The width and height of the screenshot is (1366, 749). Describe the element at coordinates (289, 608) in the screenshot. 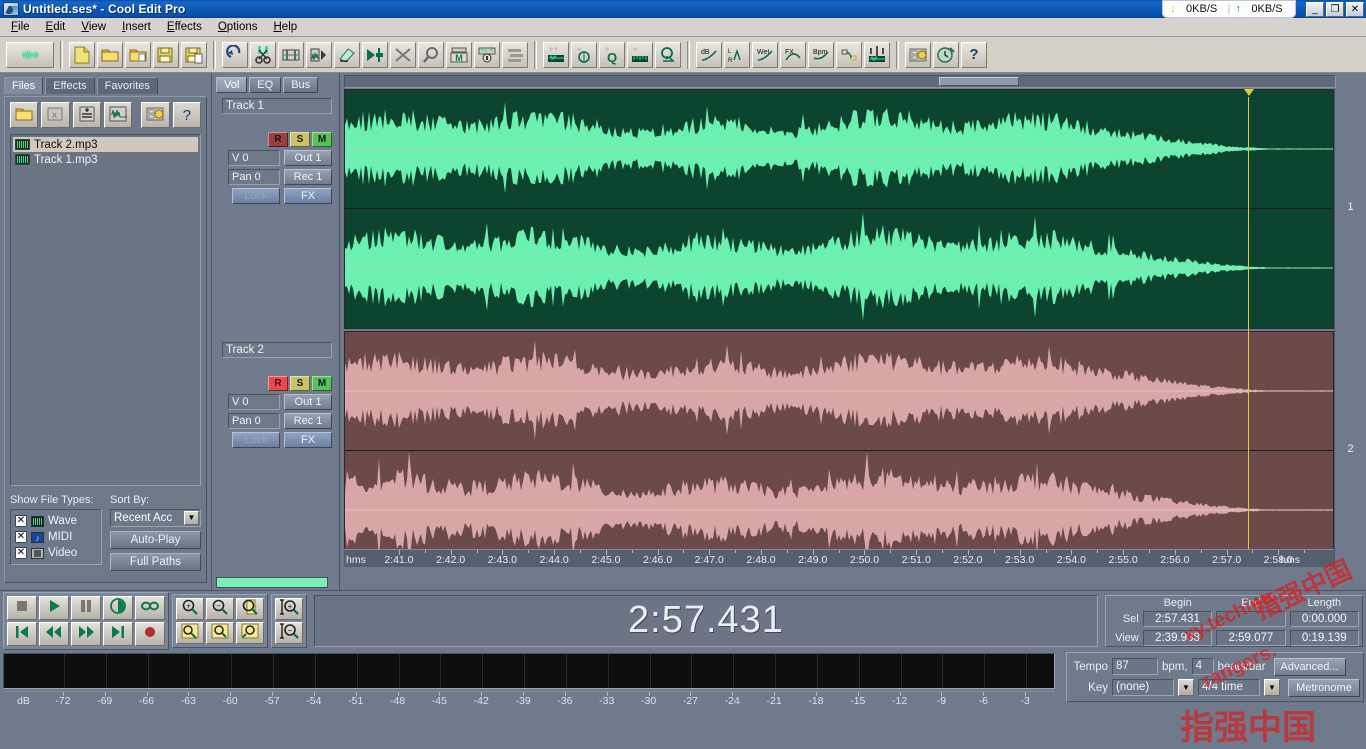

I see `zoom-in-vertical-button: +` at that location.